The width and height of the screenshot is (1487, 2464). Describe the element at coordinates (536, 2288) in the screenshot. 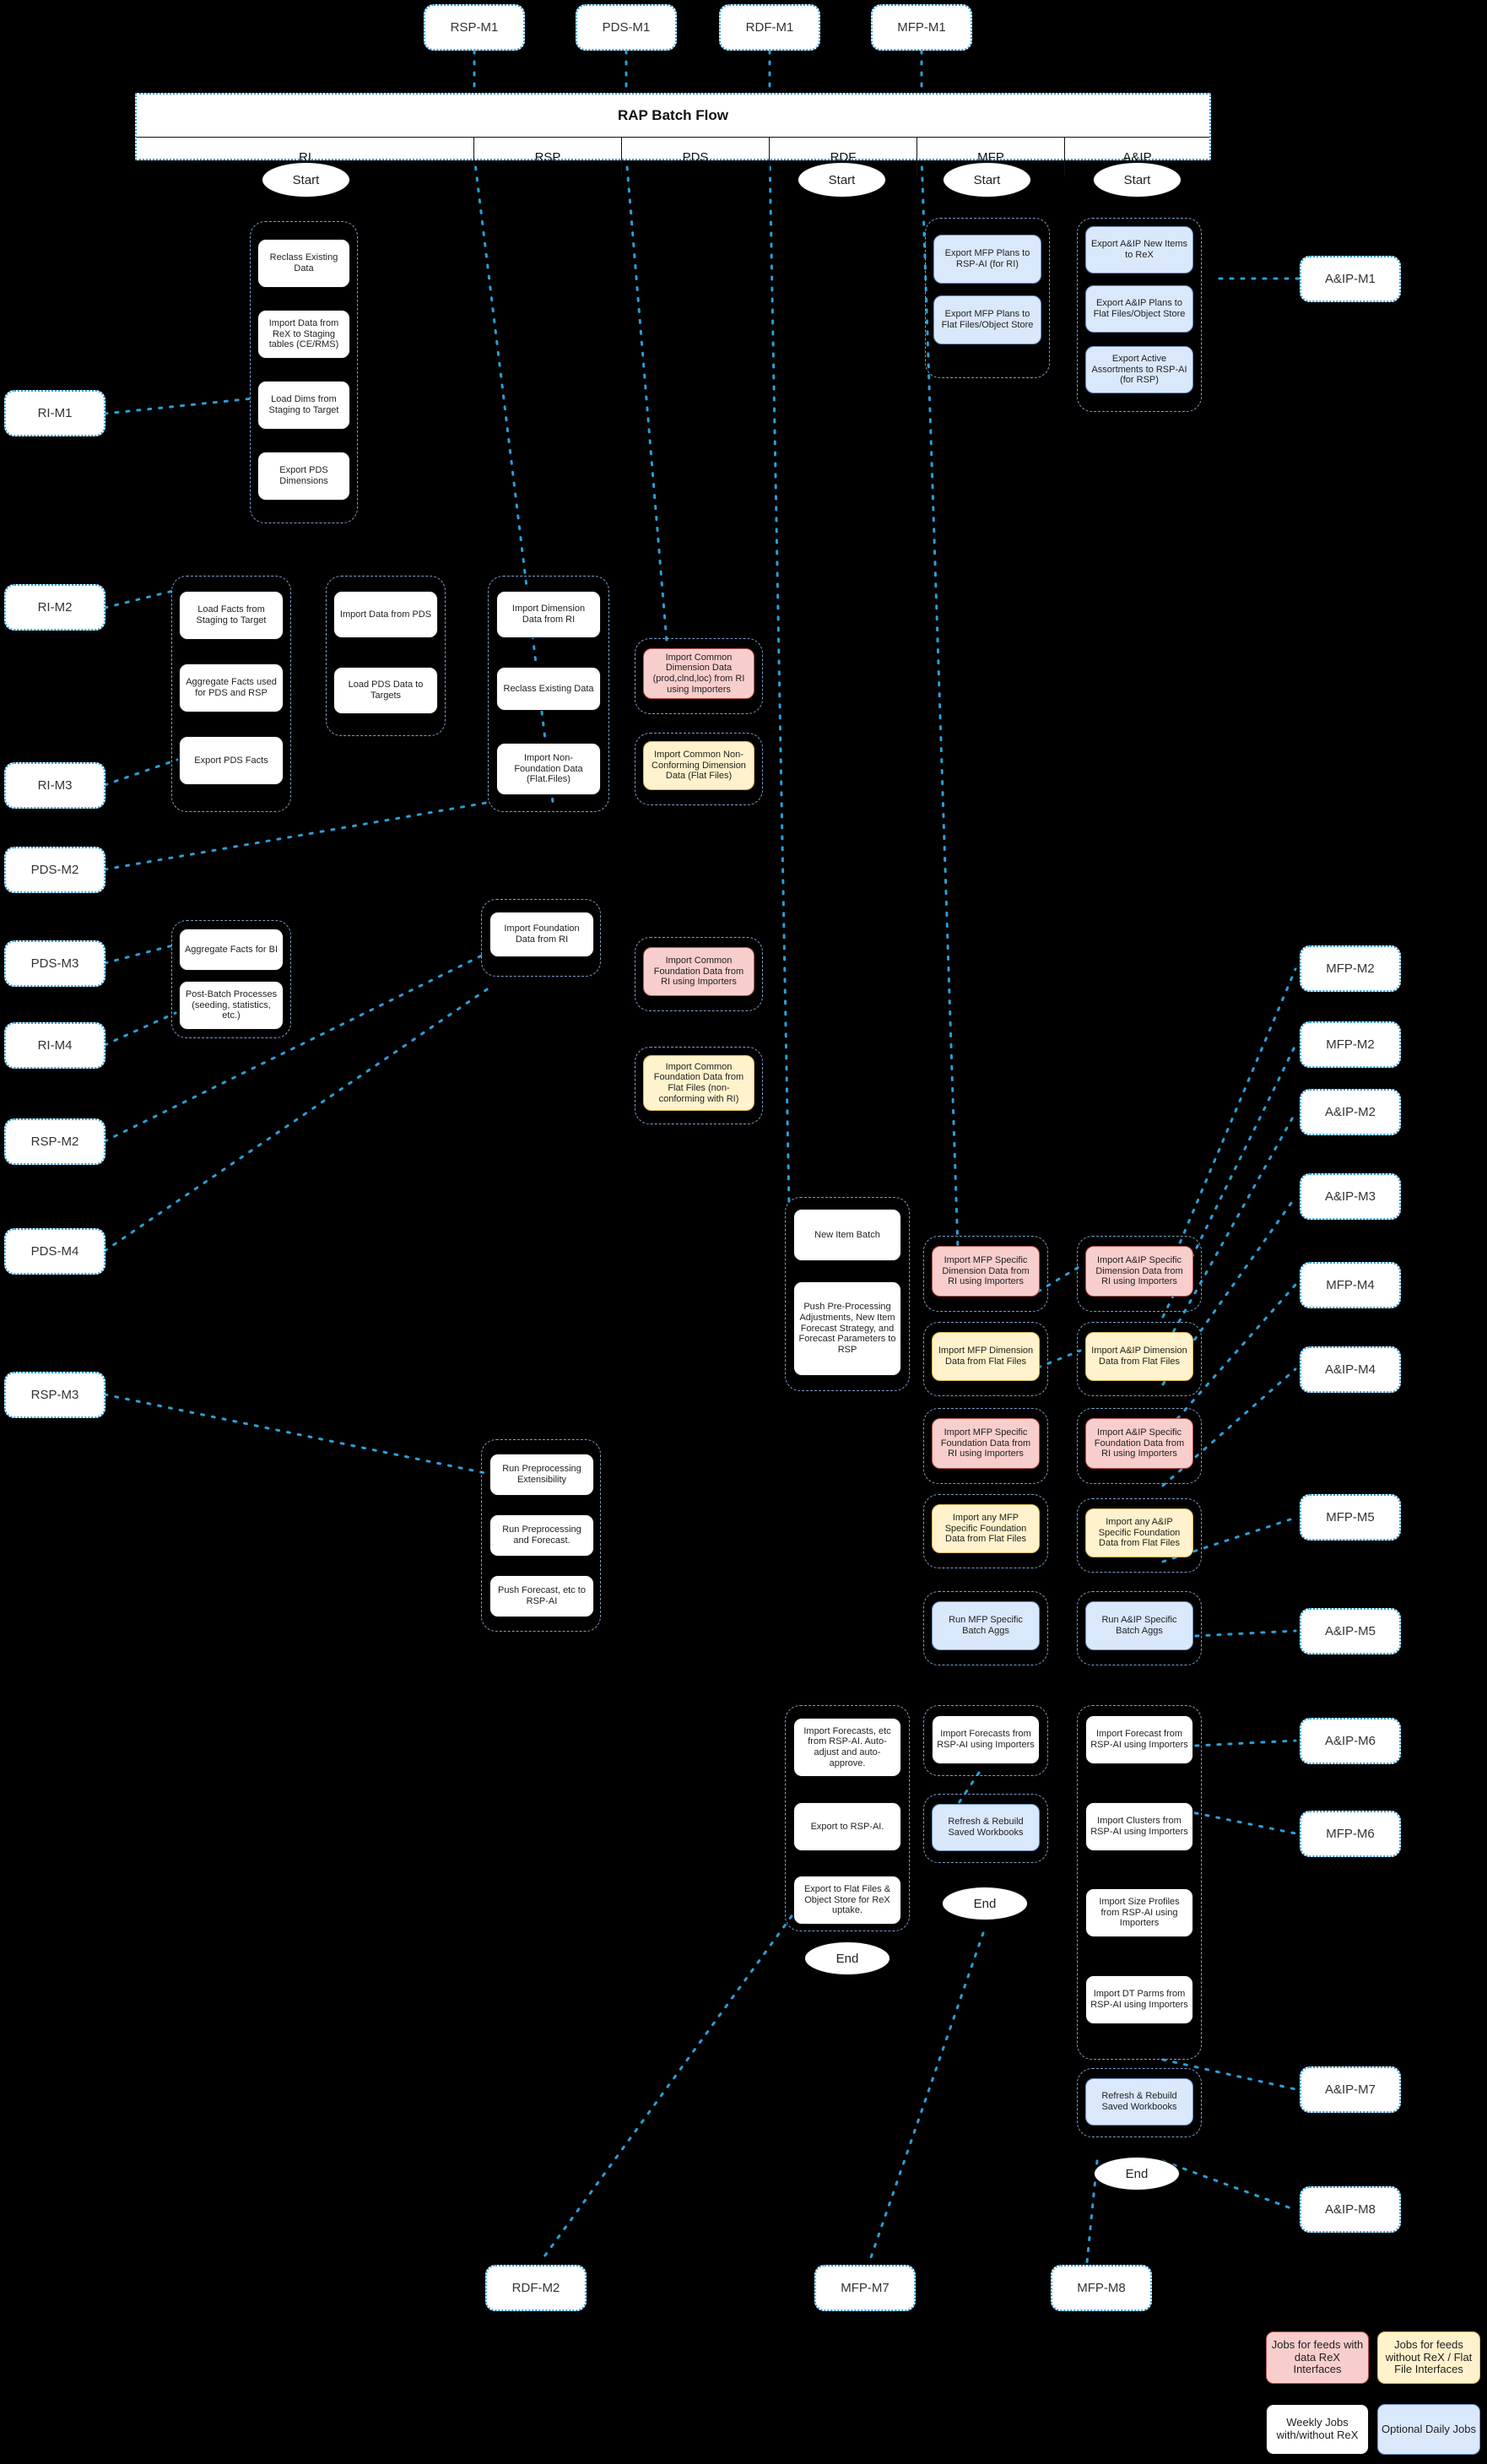

I see `milestone-rdf-m2: RDF-M2` at that location.